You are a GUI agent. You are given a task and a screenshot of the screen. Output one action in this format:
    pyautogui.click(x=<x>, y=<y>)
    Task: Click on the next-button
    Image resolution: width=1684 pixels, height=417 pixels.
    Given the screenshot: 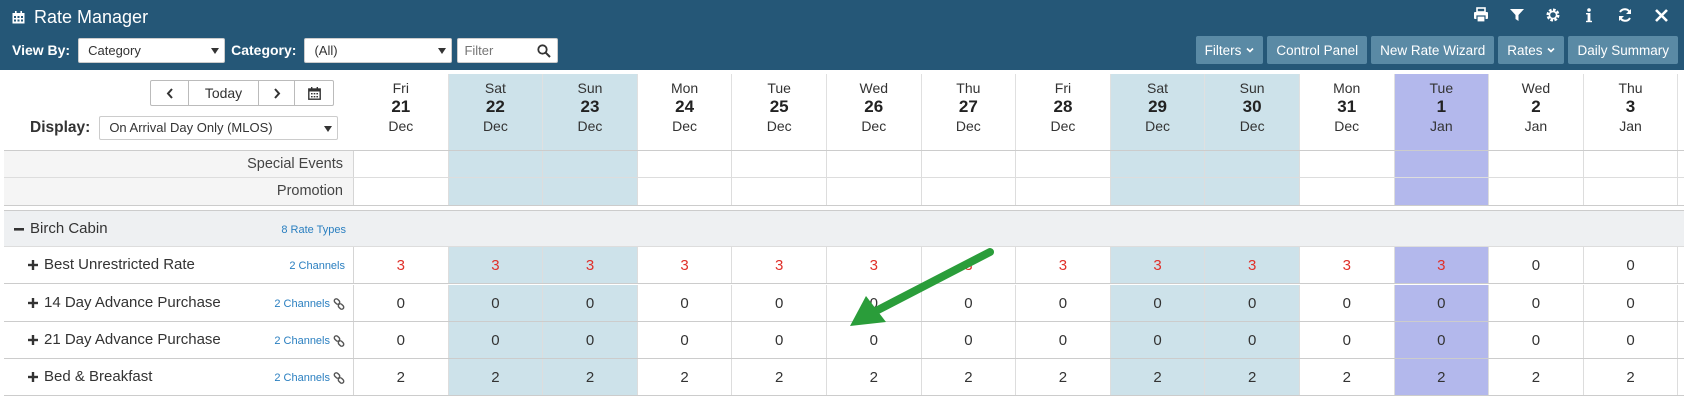 What is the action you would take?
    pyautogui.click(x=277, y=93)
    